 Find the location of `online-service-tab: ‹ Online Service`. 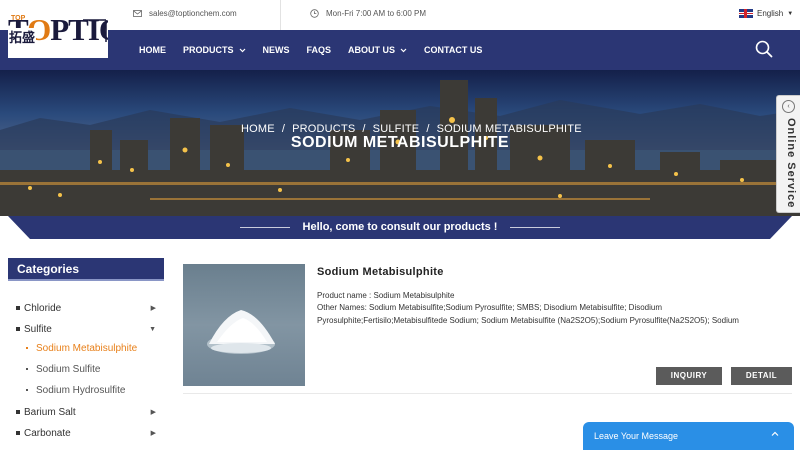

online-service-tab: ‹ Online Service is located at coordinates (788, 154).